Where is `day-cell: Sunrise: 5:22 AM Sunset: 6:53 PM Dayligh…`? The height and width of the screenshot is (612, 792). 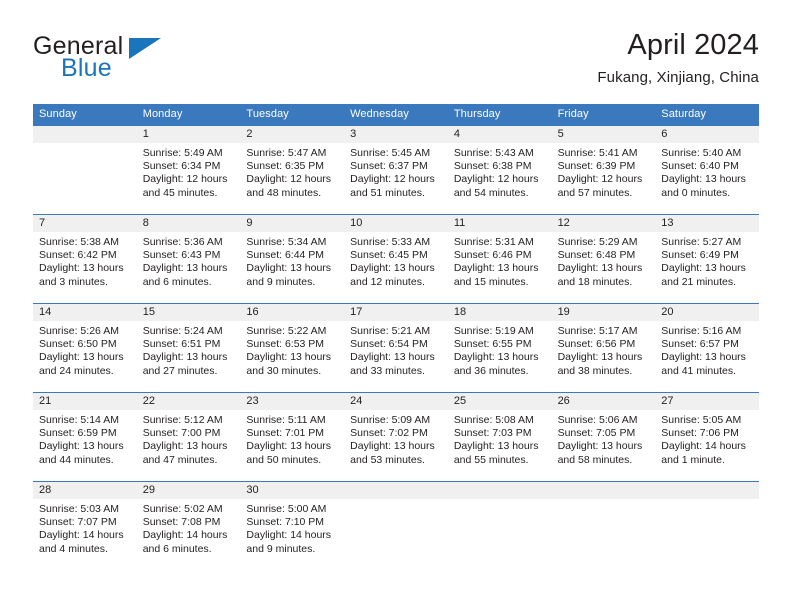 day-cell: Sunrise: 5:22 AM Sunset: 6:53 PM Dayligh… is located at coordinates (292, 356).